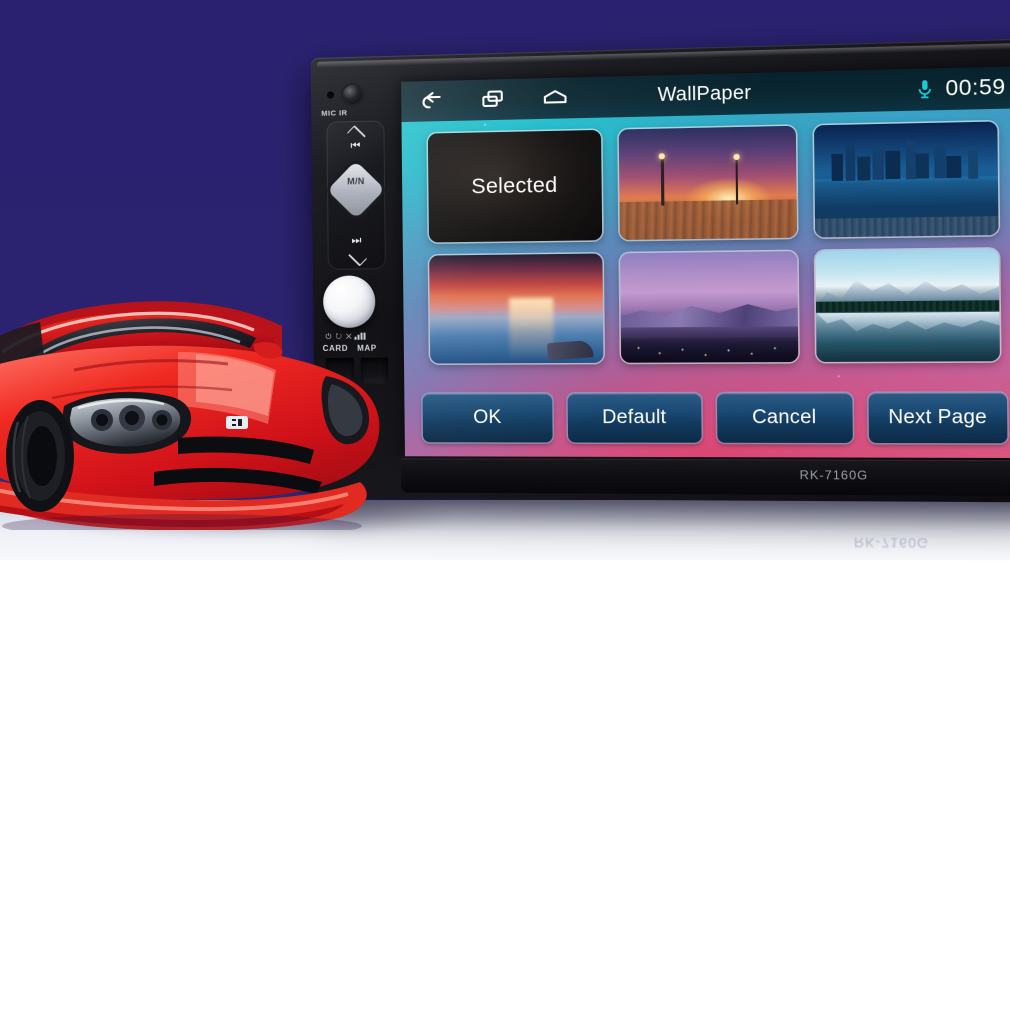 Image resolution: width=1010 pixels, height=1010 pixels. I want to click on home-icon, so click(555, 98).